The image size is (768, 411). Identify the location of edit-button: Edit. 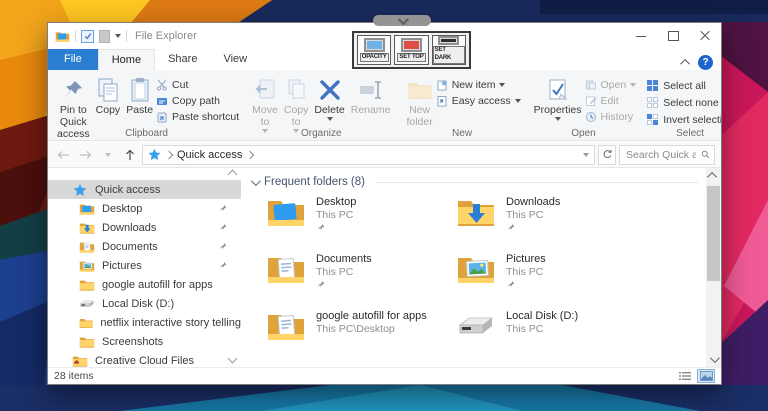
(611, 101).